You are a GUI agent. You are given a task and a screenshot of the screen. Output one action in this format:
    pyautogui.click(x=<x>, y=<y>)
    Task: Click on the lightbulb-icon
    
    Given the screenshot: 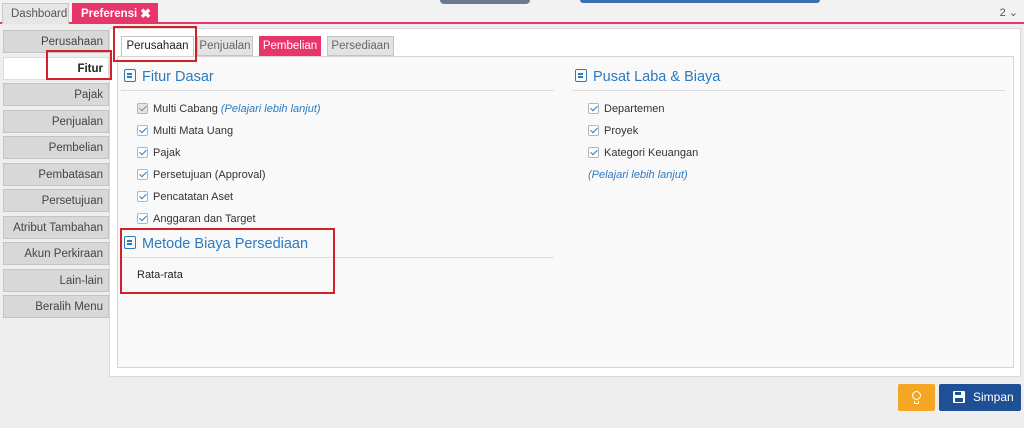 What is the action you would take?
    pyautogui.click(x=916, y=395)
    